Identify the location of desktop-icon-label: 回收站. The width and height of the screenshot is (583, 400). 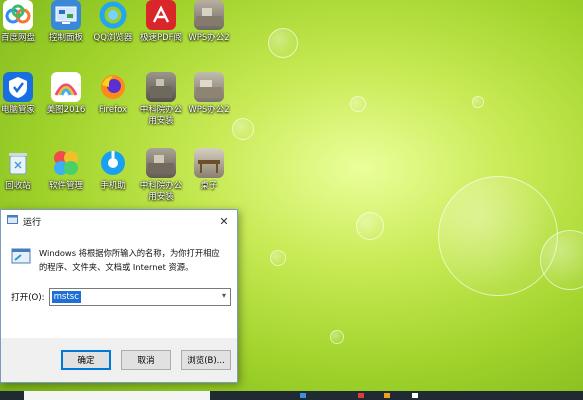
(18, 186).